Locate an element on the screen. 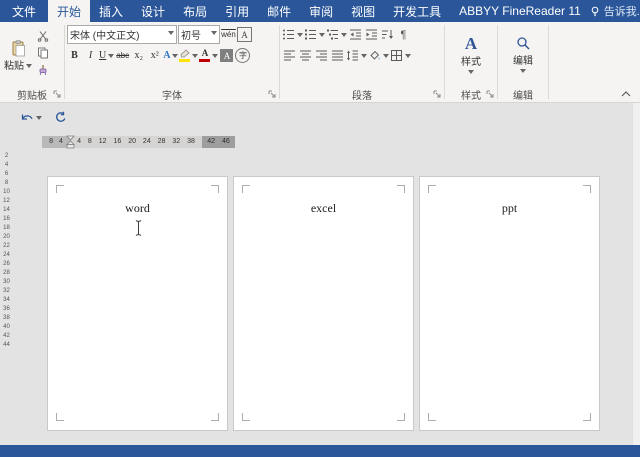  editing-group-label: 编辑 is located at coordinates (523, 96).